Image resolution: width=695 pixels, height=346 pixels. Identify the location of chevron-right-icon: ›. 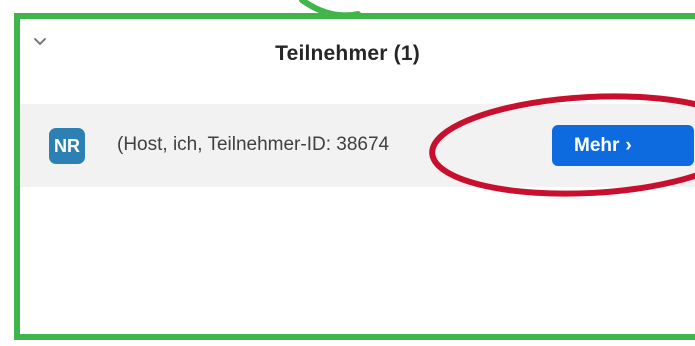
(628, 145).